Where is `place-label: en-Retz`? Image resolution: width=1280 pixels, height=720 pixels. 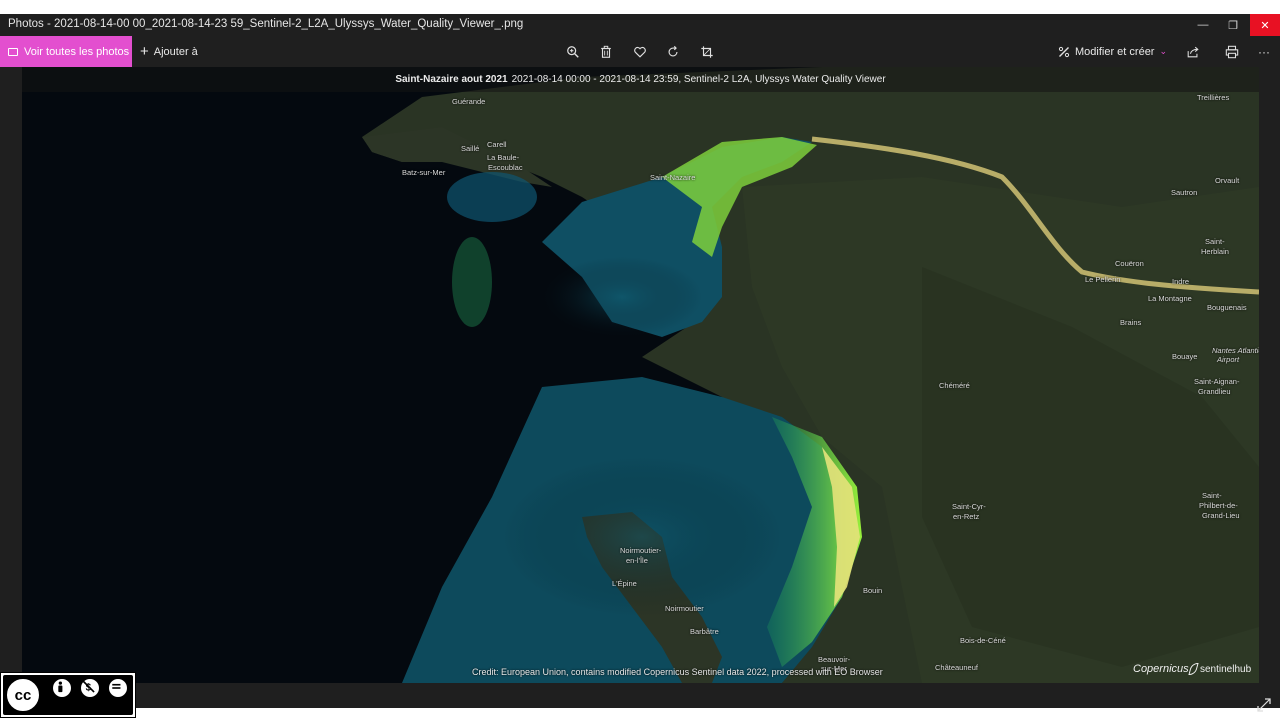 place-label: en-Retz is located at coordinates (966, 516).